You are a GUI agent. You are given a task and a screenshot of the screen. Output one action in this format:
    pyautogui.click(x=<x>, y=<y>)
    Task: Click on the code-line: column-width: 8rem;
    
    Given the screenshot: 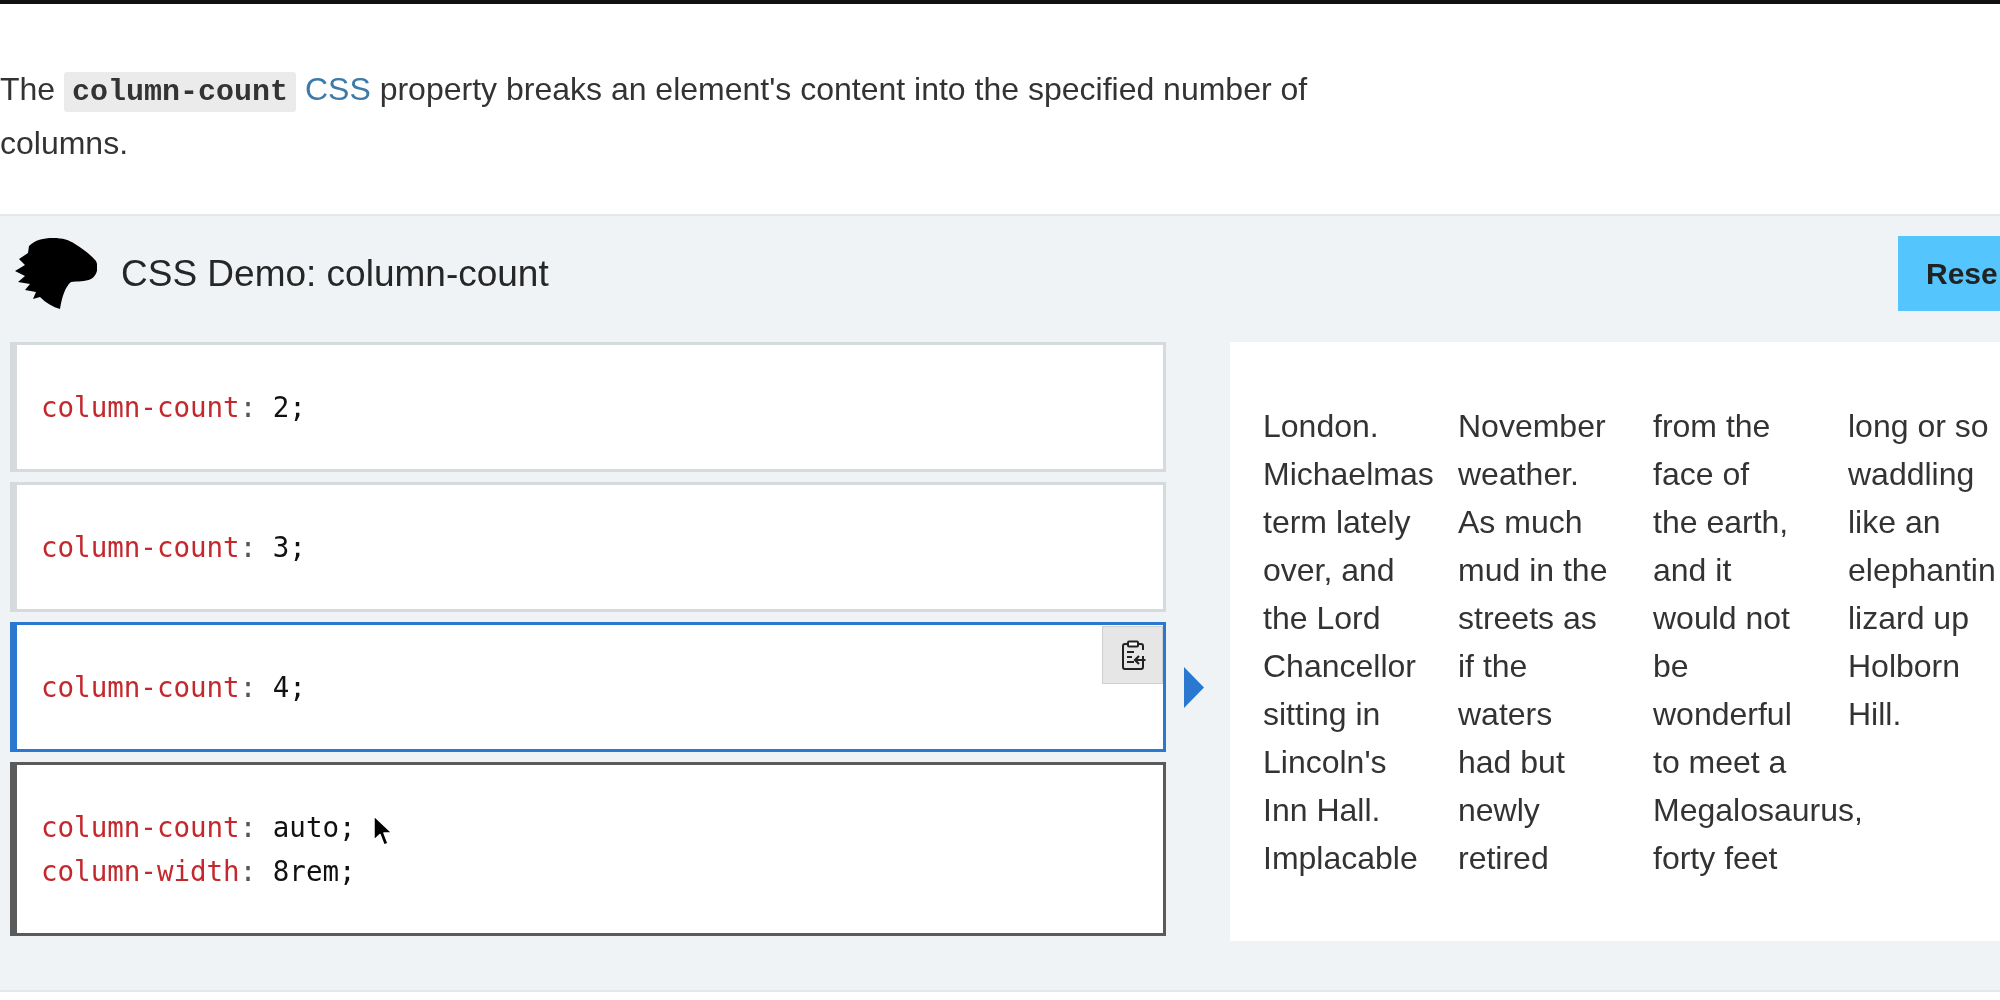 What is the action you would take?
    pyautogui.click(x=198, y=871)
    